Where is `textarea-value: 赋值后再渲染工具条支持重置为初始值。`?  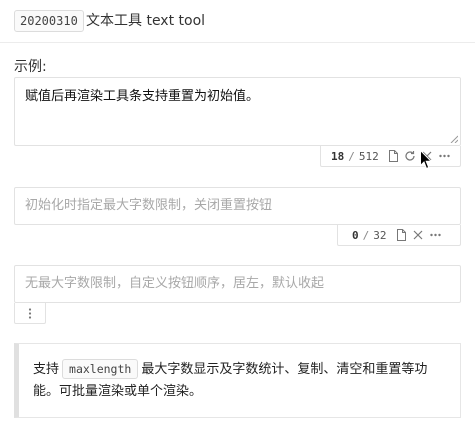
textarea-value: 赋值后再渲染工具条支持重置为初始值。 is located at coordinates (142, 96).